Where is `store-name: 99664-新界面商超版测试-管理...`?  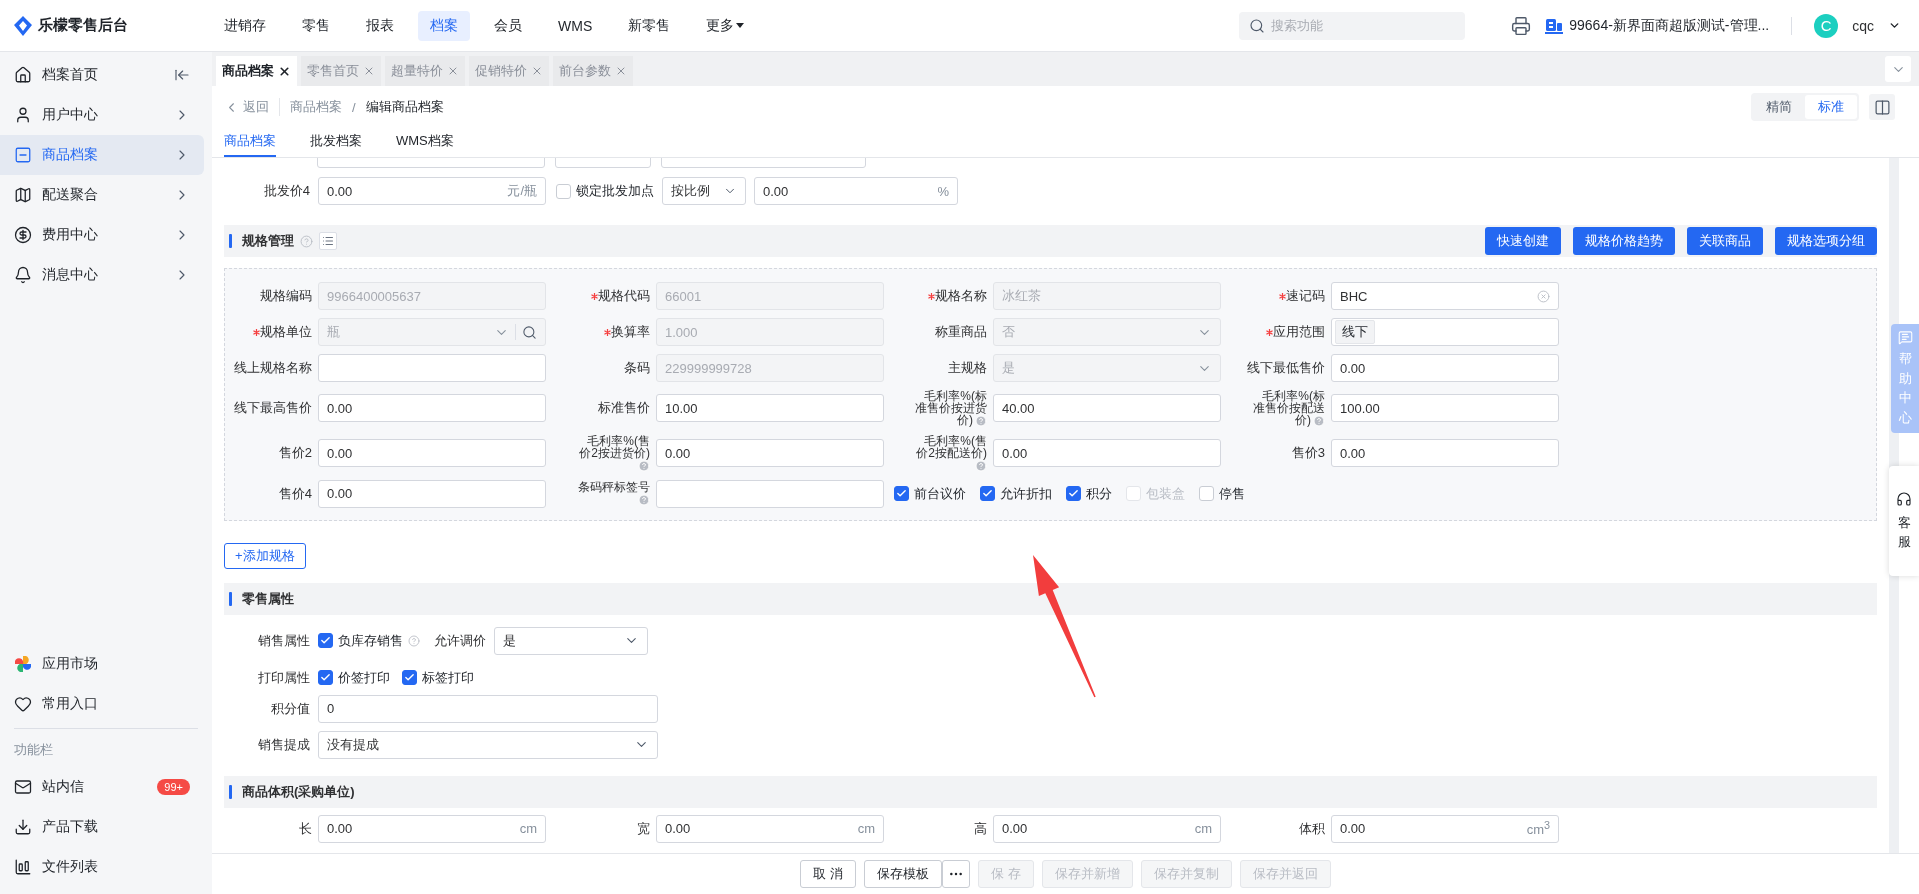
store-name: 99664-新界面商超版测试-管理... is located at coordinates (1669, 25).